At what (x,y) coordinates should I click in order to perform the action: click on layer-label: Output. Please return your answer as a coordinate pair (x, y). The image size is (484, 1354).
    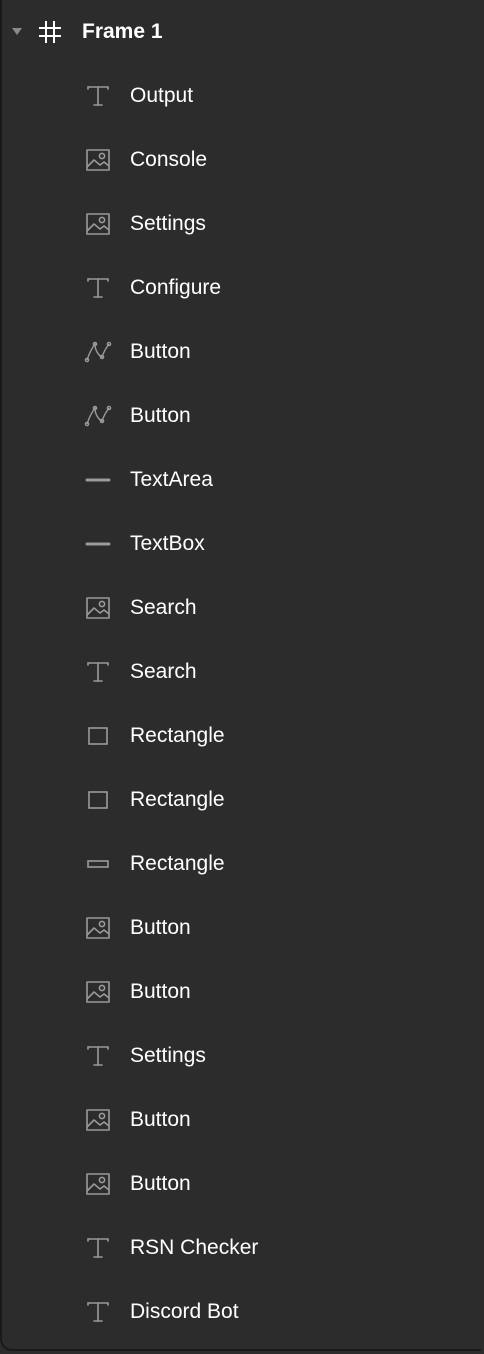
    Looking at the image, I should click on (162, 95).